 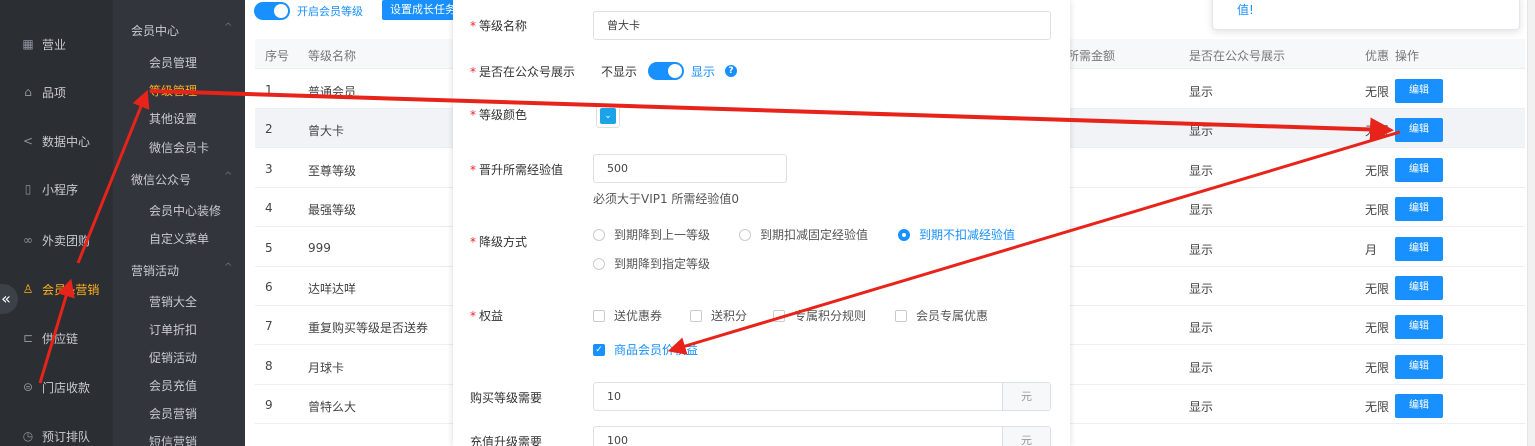 I want to click on menu-item-custom-menu: 自定义菜单, so click(x=179, y=238).